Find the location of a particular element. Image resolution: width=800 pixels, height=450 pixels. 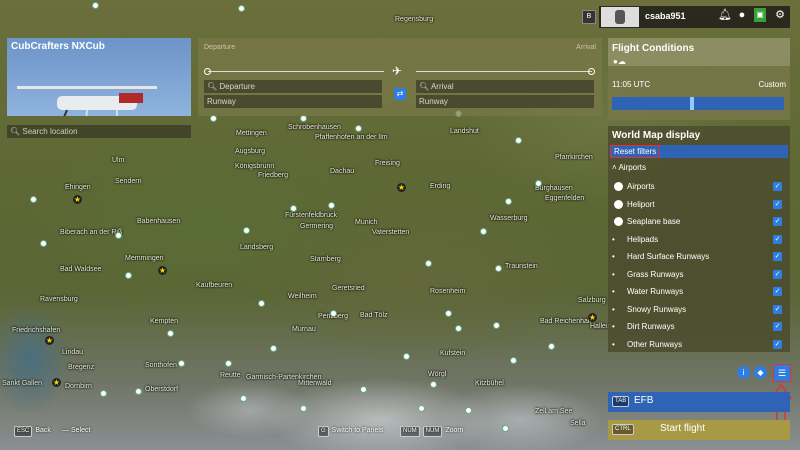

filter-row: • Water Runways ✓ is located at coordinates (700, 291).